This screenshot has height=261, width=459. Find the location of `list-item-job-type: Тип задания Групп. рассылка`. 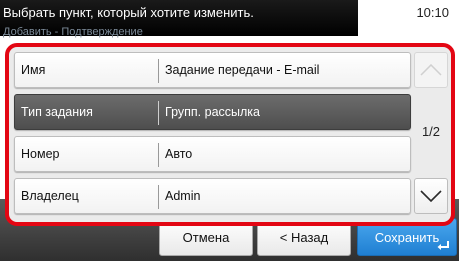

list-item-job-type: Тип задания Групп. рассылка is located at coordinates (212, 112).